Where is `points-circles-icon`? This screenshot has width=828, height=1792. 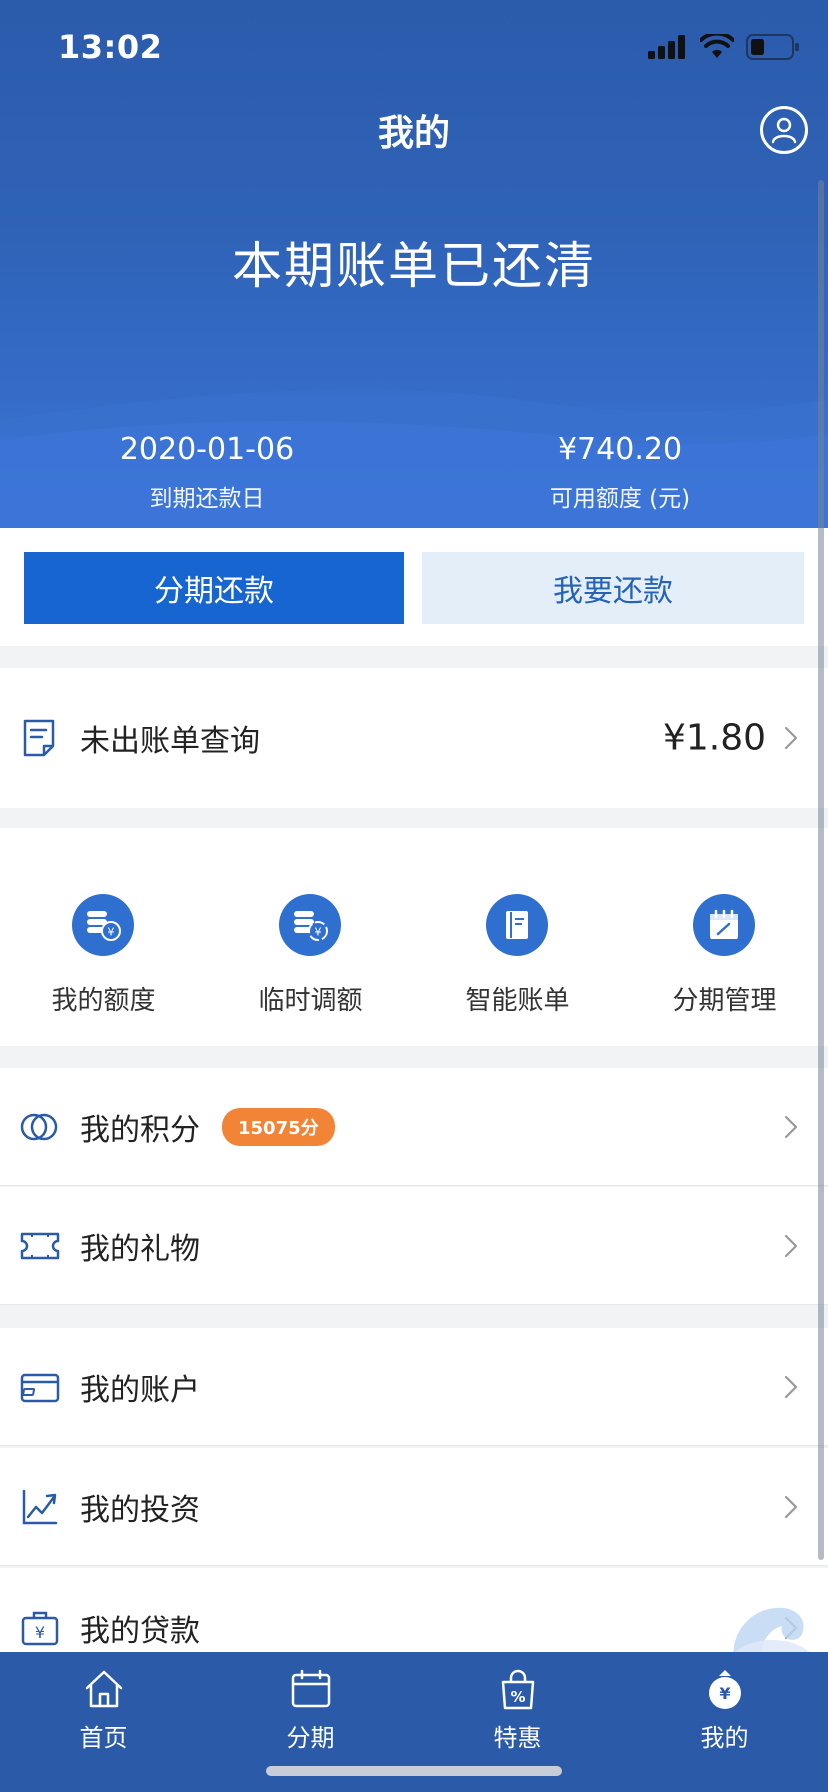 points-circles-icon is located at coordinates (39, 1126).